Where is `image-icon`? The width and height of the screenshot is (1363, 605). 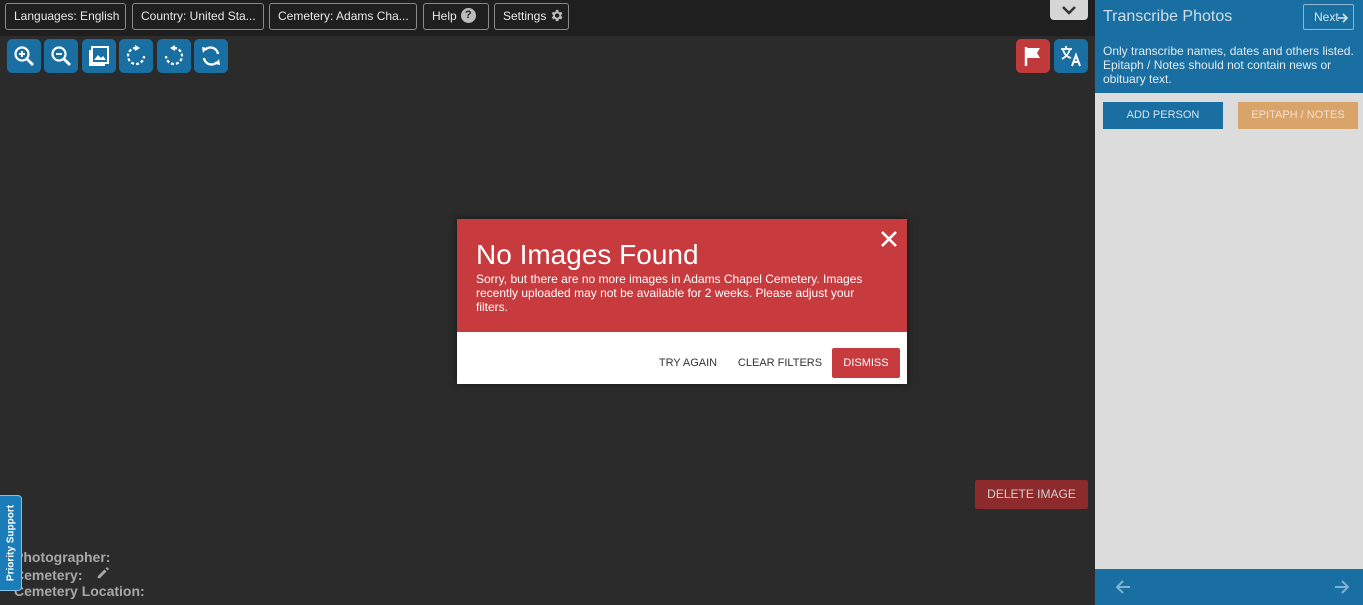 image-icon is located at coordinates (99, 56).